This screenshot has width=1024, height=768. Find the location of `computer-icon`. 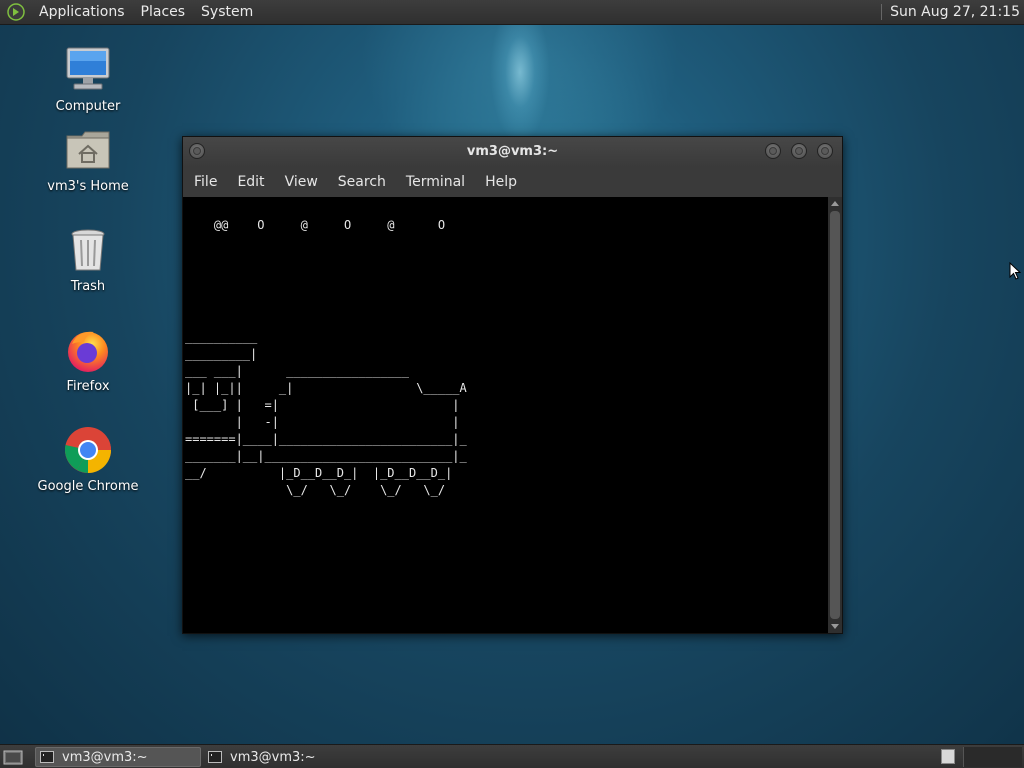

computer-icon is located at coordinates (88, 70).